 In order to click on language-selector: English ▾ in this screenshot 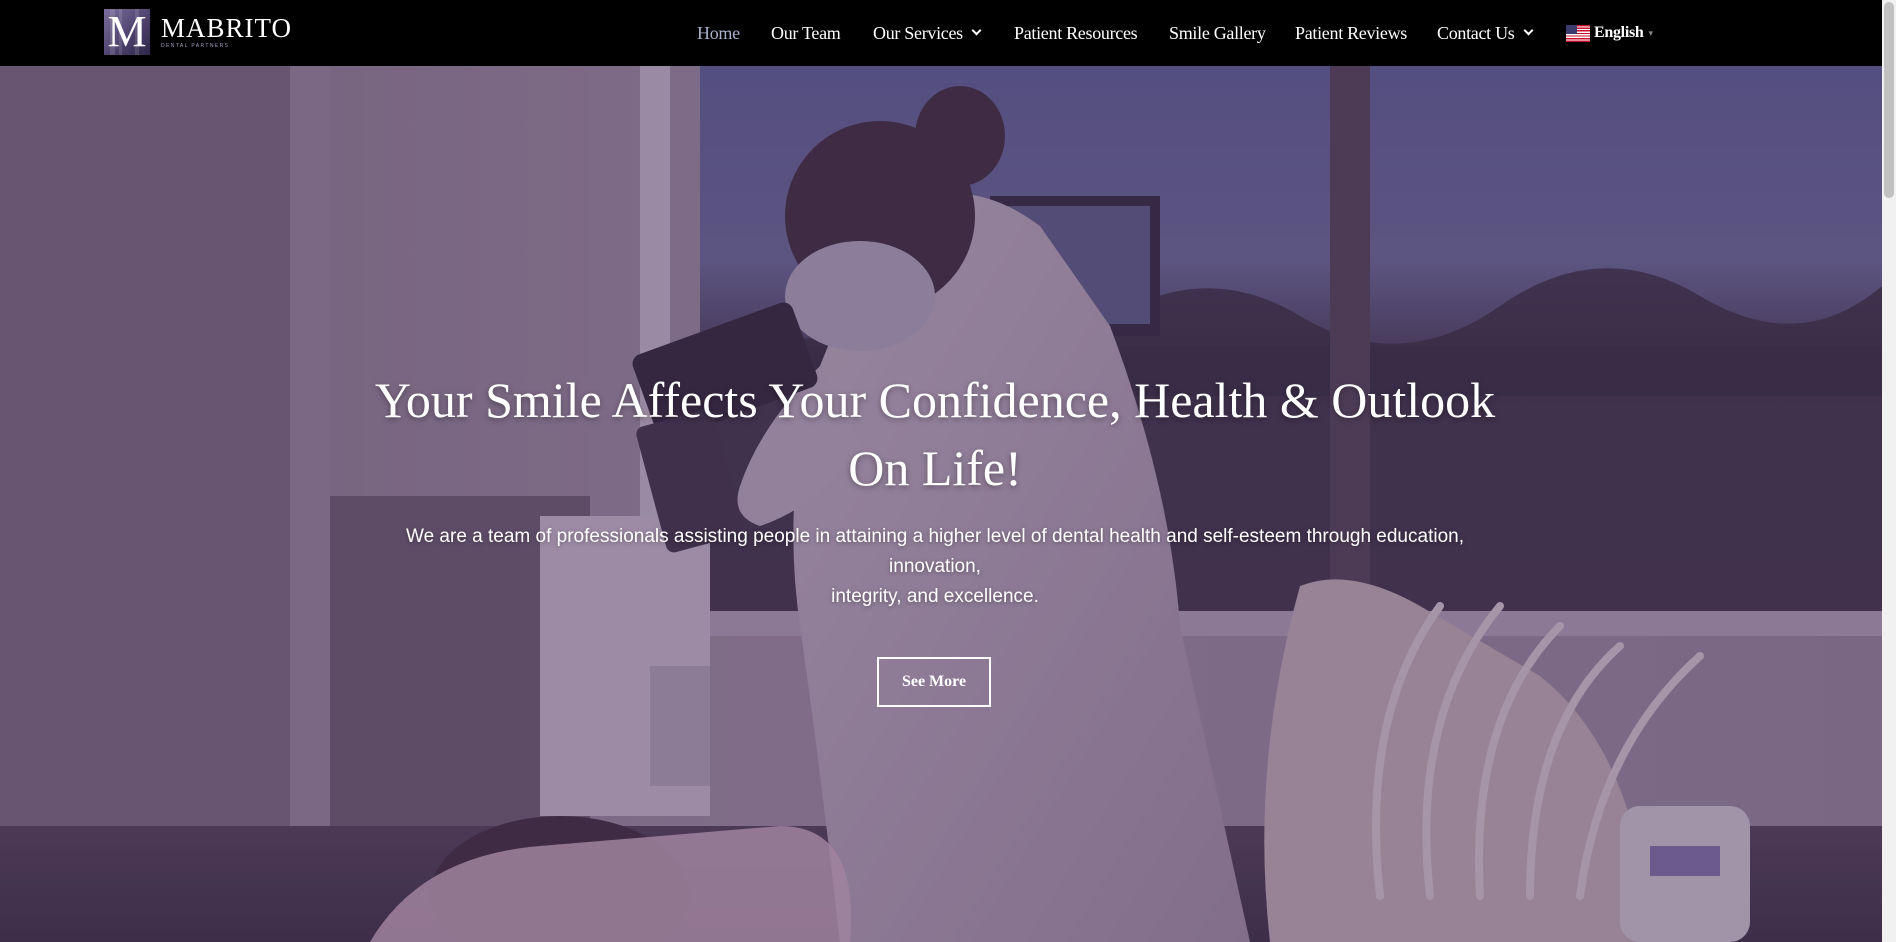, I will do `click(1609, 33)`.